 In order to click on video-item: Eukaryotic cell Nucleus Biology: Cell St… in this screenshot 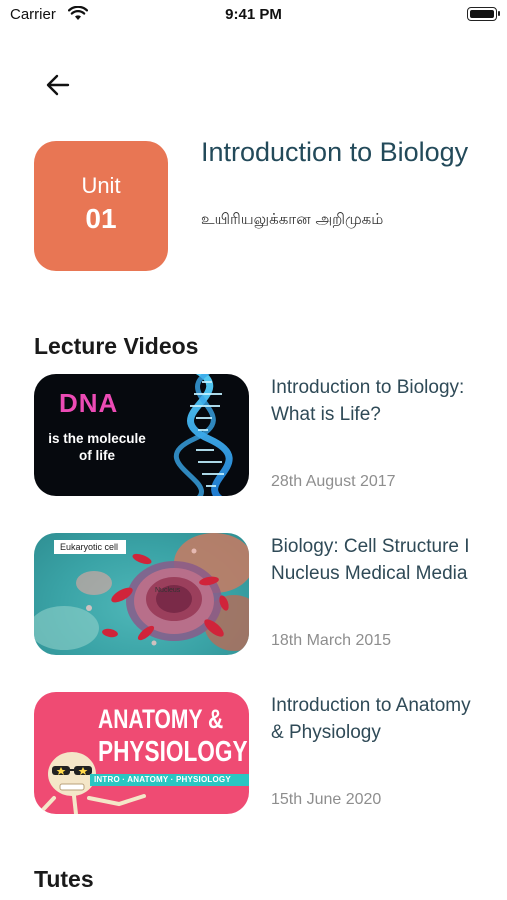, I will do `click(254, 595)`.